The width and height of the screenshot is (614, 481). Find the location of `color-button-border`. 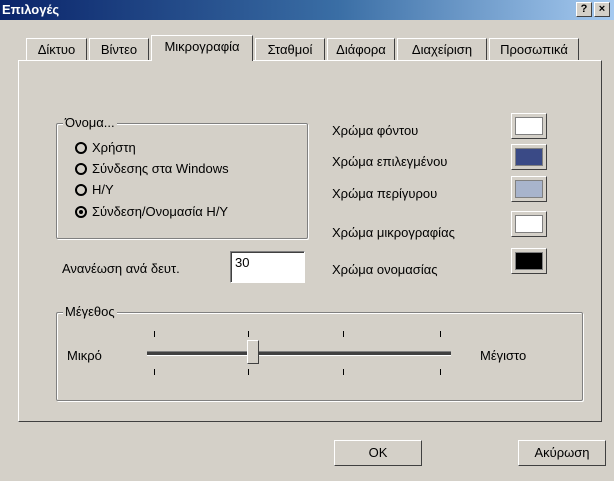

color-button-border is located at coordinates (529, 189).